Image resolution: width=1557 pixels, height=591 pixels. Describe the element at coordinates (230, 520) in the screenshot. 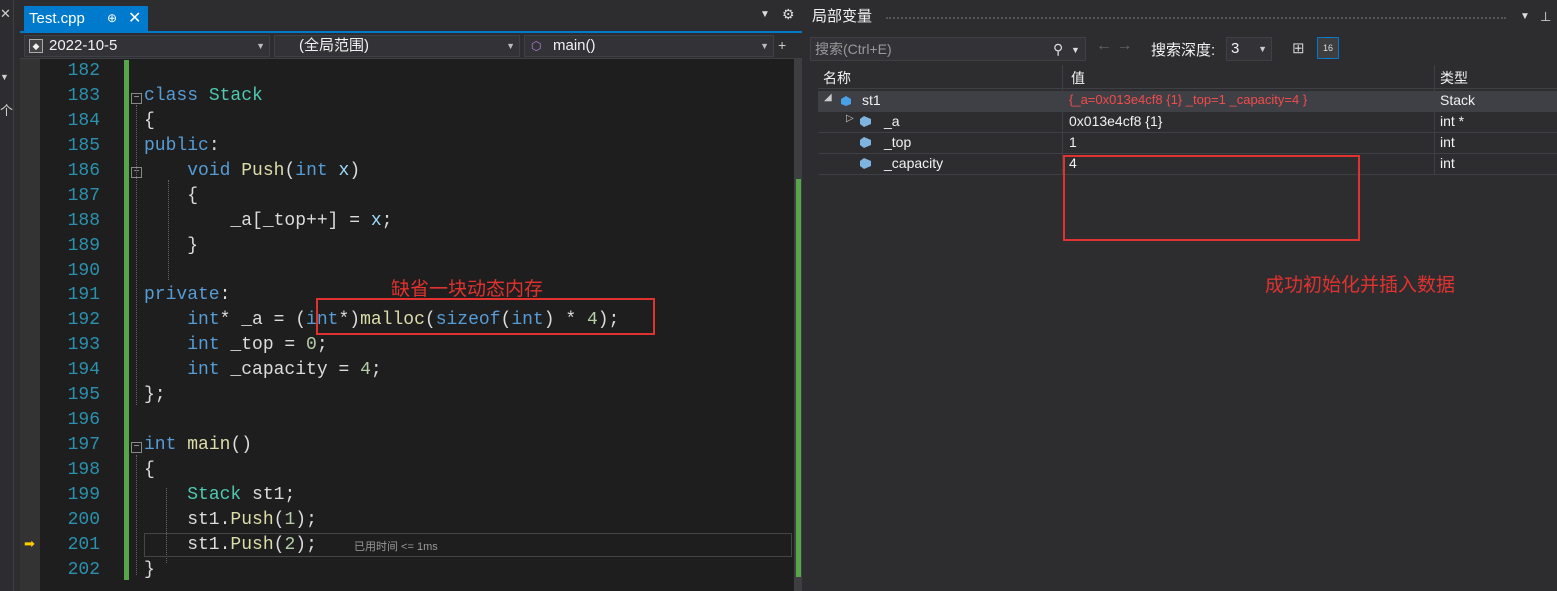

I see `code-line: st1.Push(1);` at that location.